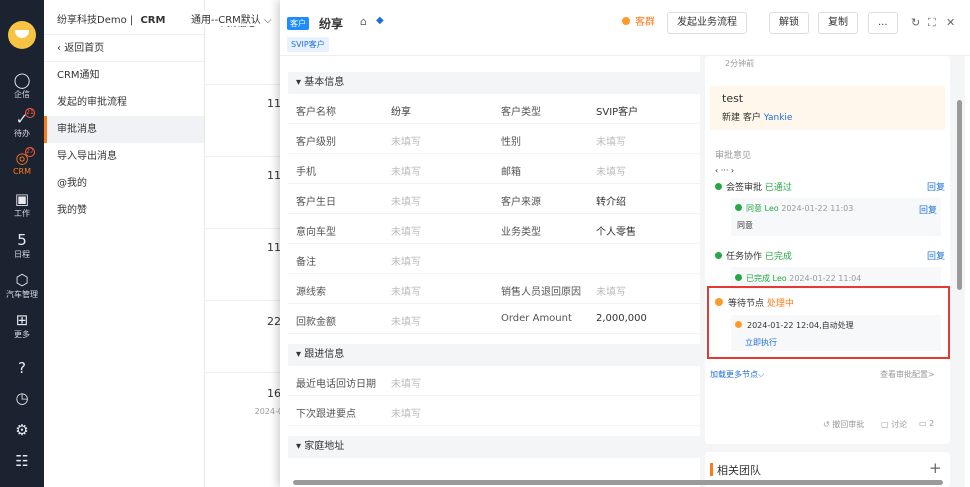 The width and height of the screenshot is (970, 487). Describe the element at coordinates (124, 210) in the screenshot. I see `nav-item-likes: 我的赞` at that location.